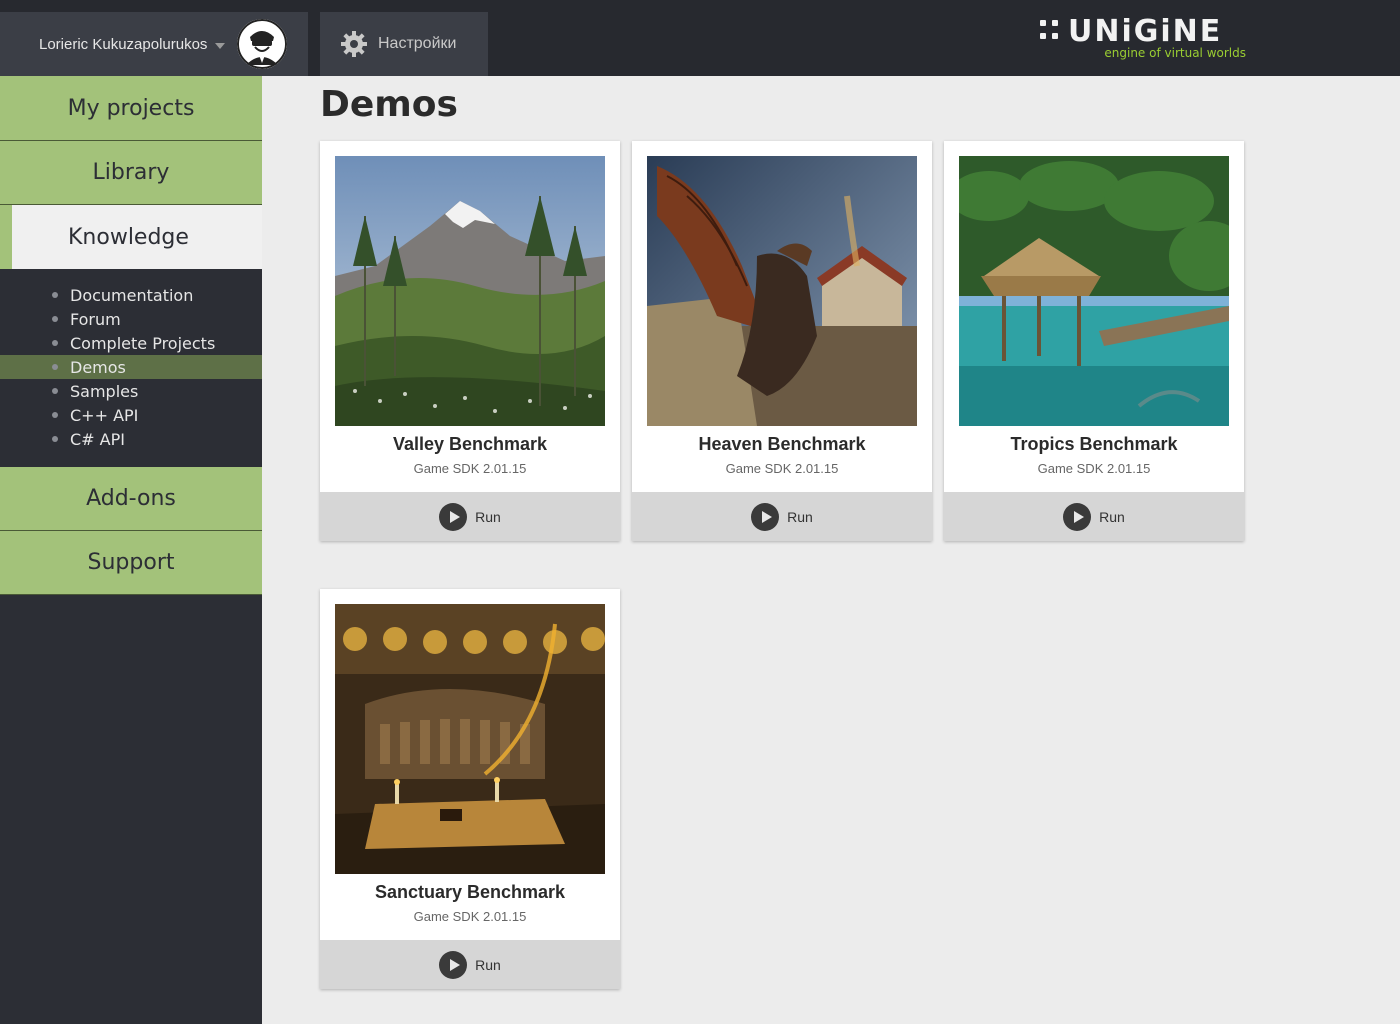  I want to click on gear-icon, so click(354, 44).